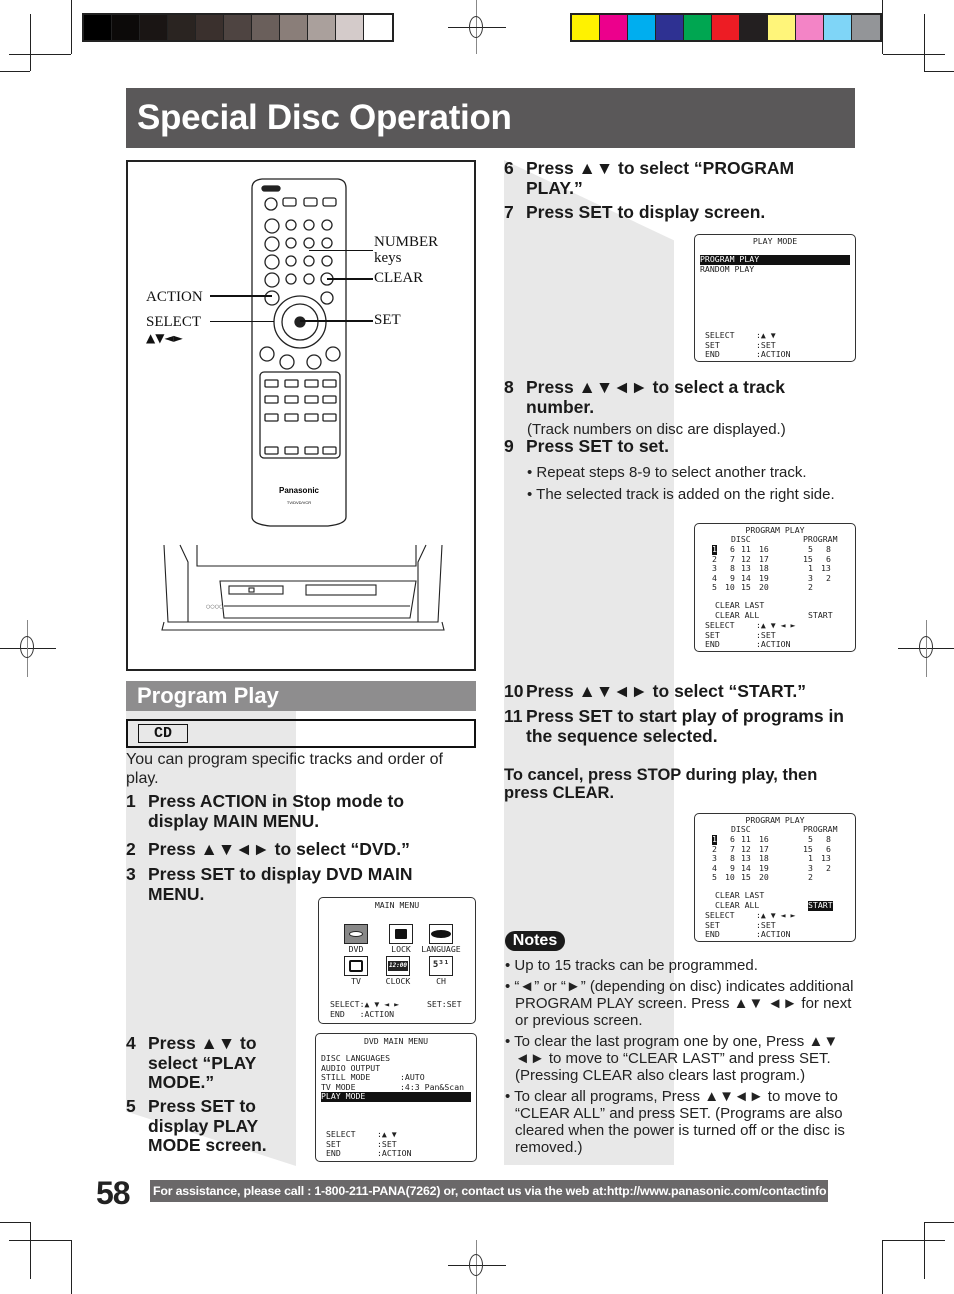 Image resolution: width=954 pixels, height=1294 pixels. I want to click on channel-icon: 5³¹, so click(441, 966).